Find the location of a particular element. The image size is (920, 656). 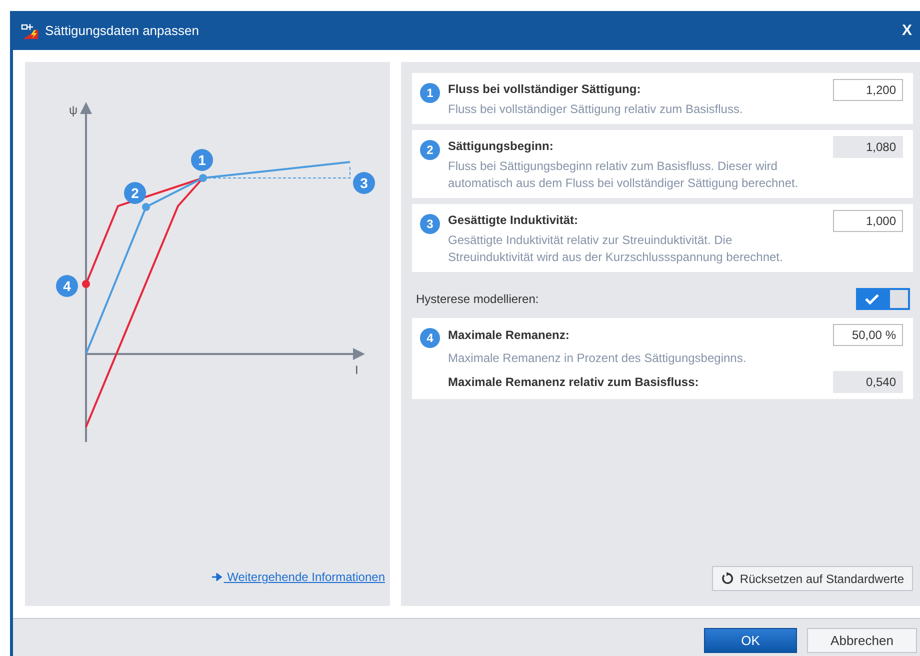

window-title: Sättigungsdaten anpassen is located at coordinates (122, 30).